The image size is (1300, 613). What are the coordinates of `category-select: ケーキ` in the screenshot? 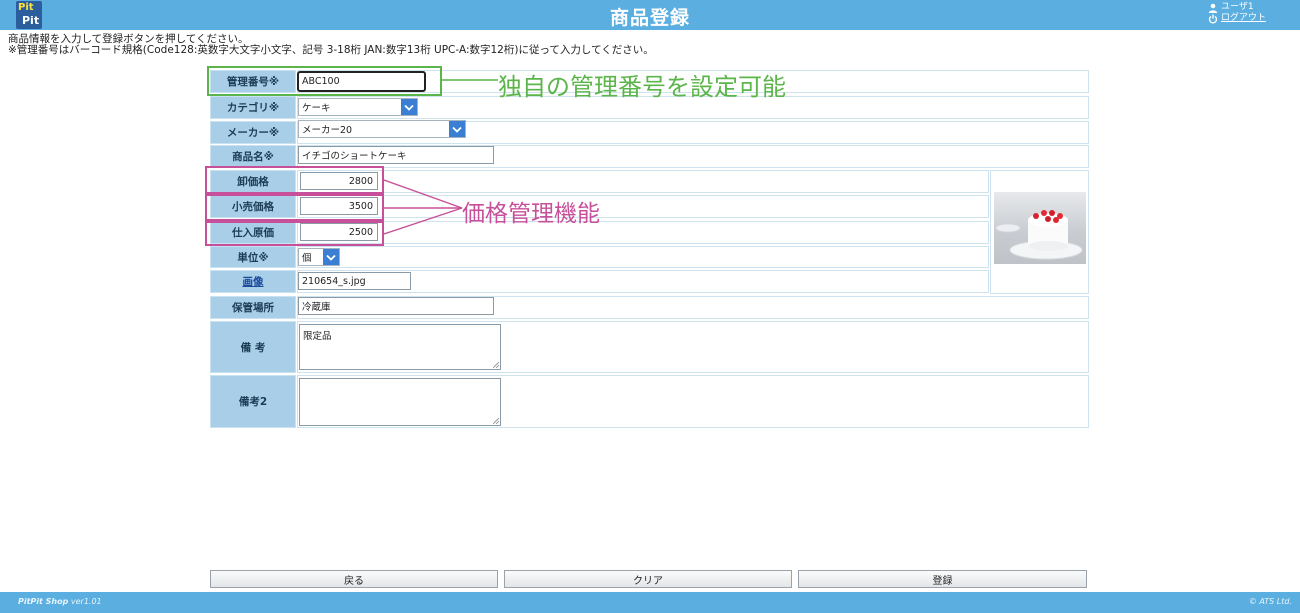 It's located at (358, 107).